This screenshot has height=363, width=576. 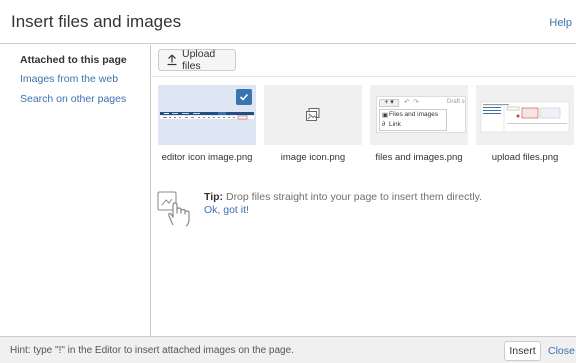 What do you see at coordinates (244, 97) in the screenshot?
I see `selected-check-icon` at bounding box center [244, 97].